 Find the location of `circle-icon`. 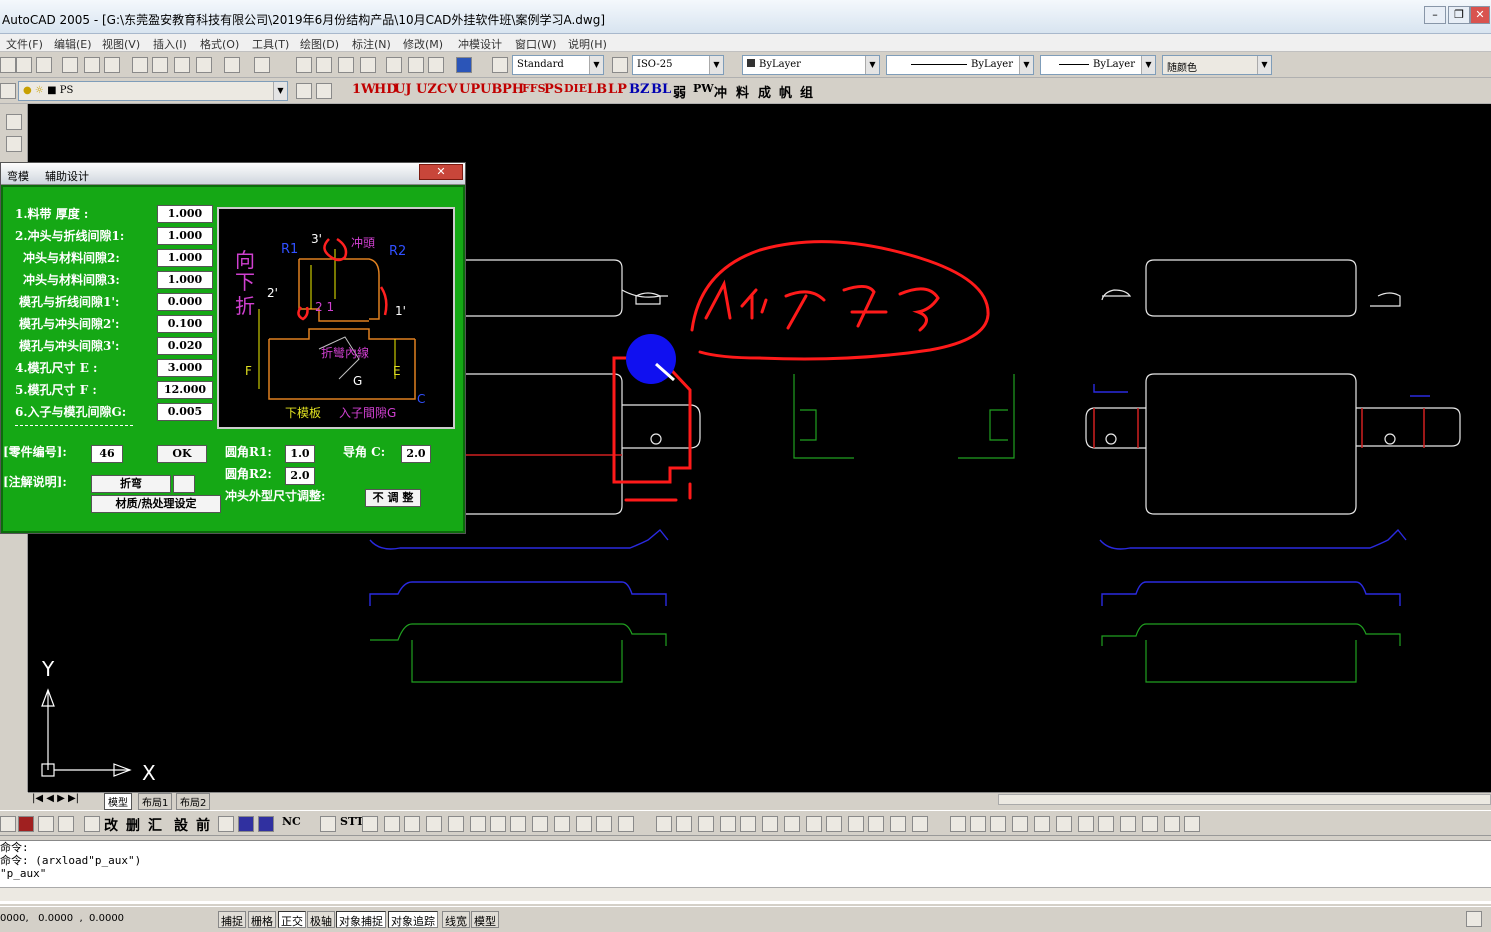

circle-icon is located at coordinates (456, 824).